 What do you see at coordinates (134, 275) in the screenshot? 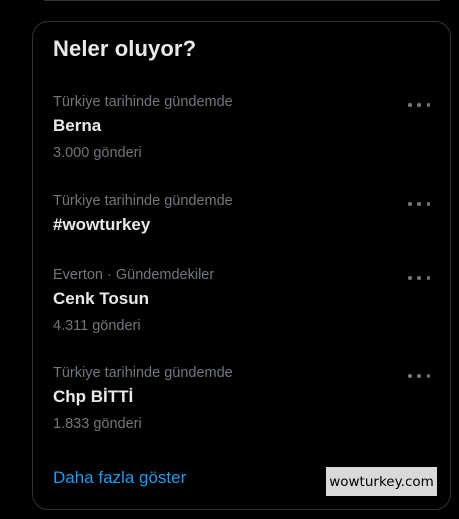
I see `trend-context: Everton · Gündemdekiler` at bounding box center [134, 275].